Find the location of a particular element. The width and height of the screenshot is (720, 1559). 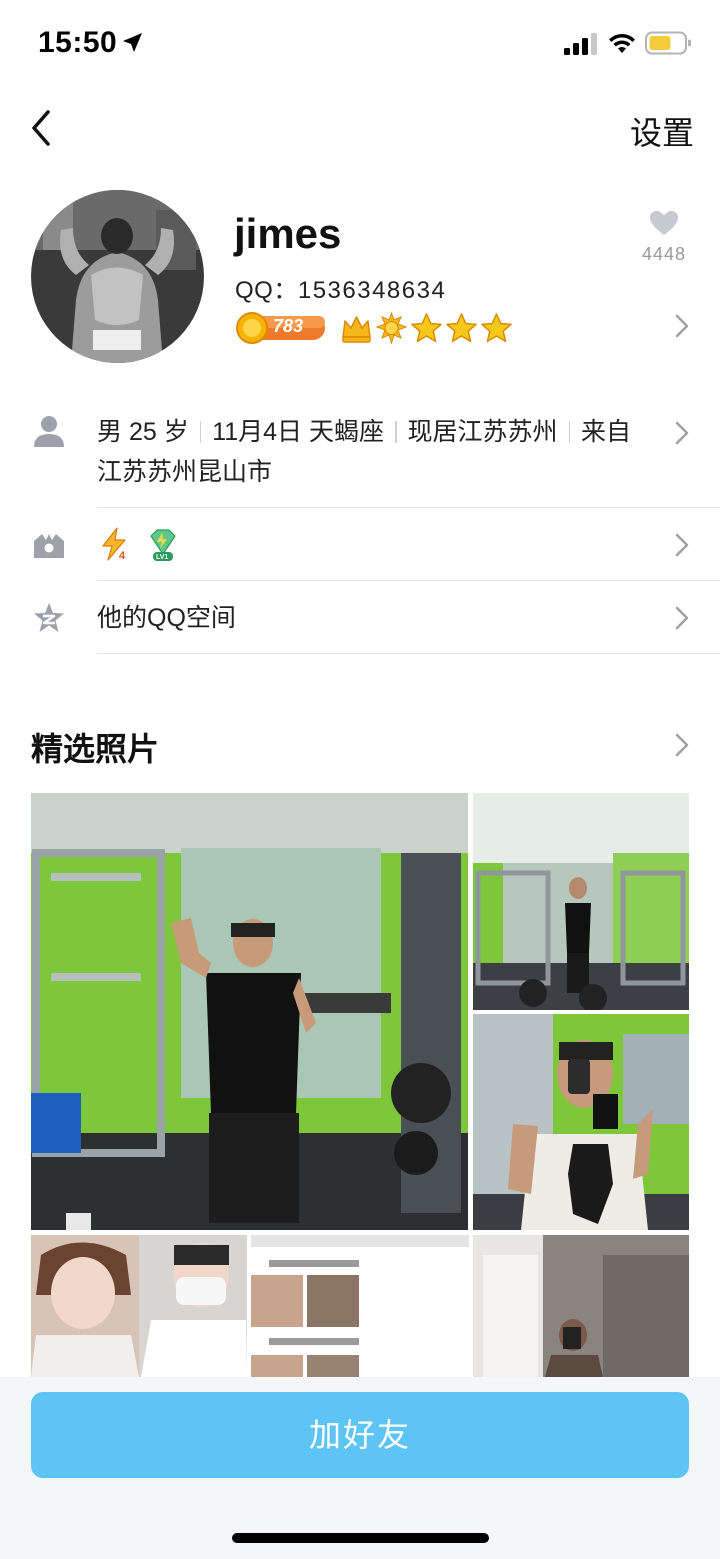

qq-number: QQ：1536348634 is located at coordinates (340, 287).